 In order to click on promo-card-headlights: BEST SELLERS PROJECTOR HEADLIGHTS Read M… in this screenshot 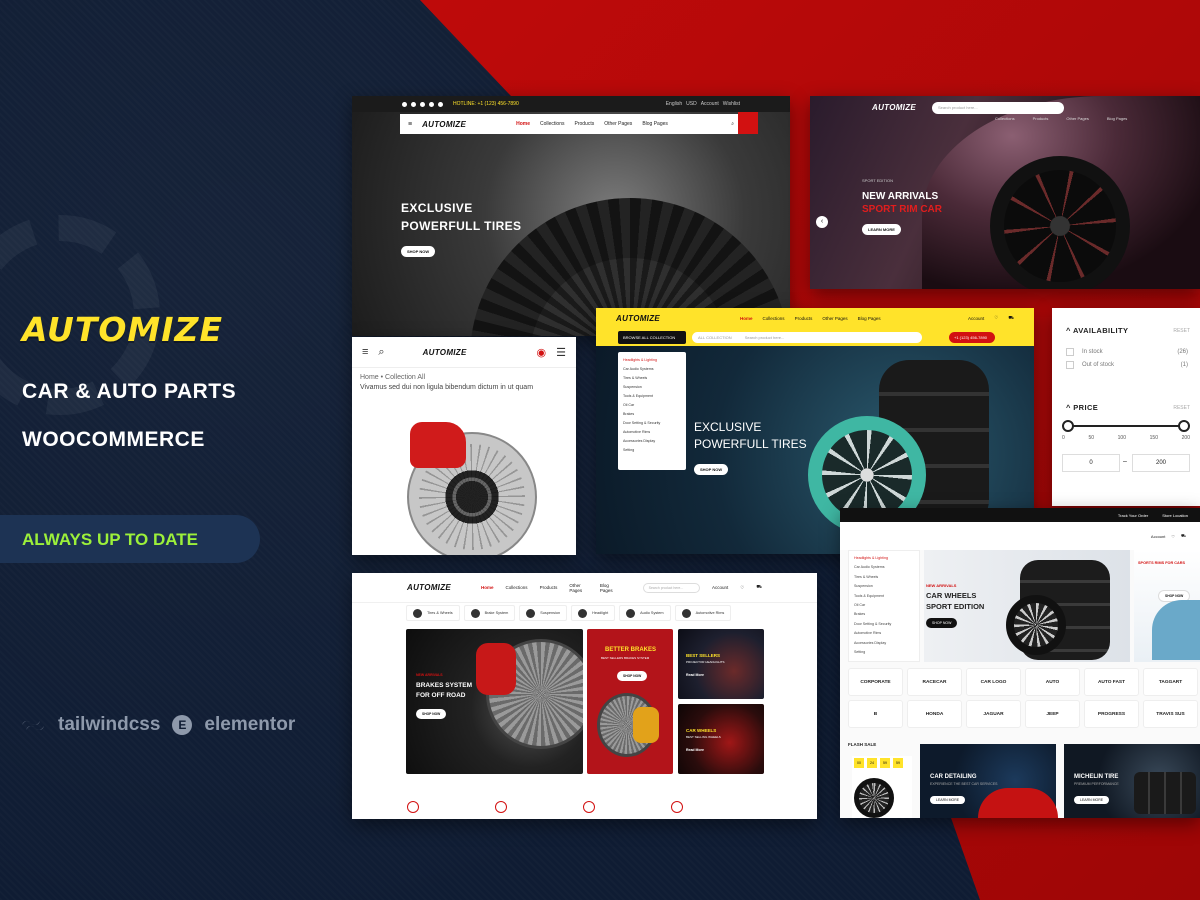, I will do `click(721, 664)`.